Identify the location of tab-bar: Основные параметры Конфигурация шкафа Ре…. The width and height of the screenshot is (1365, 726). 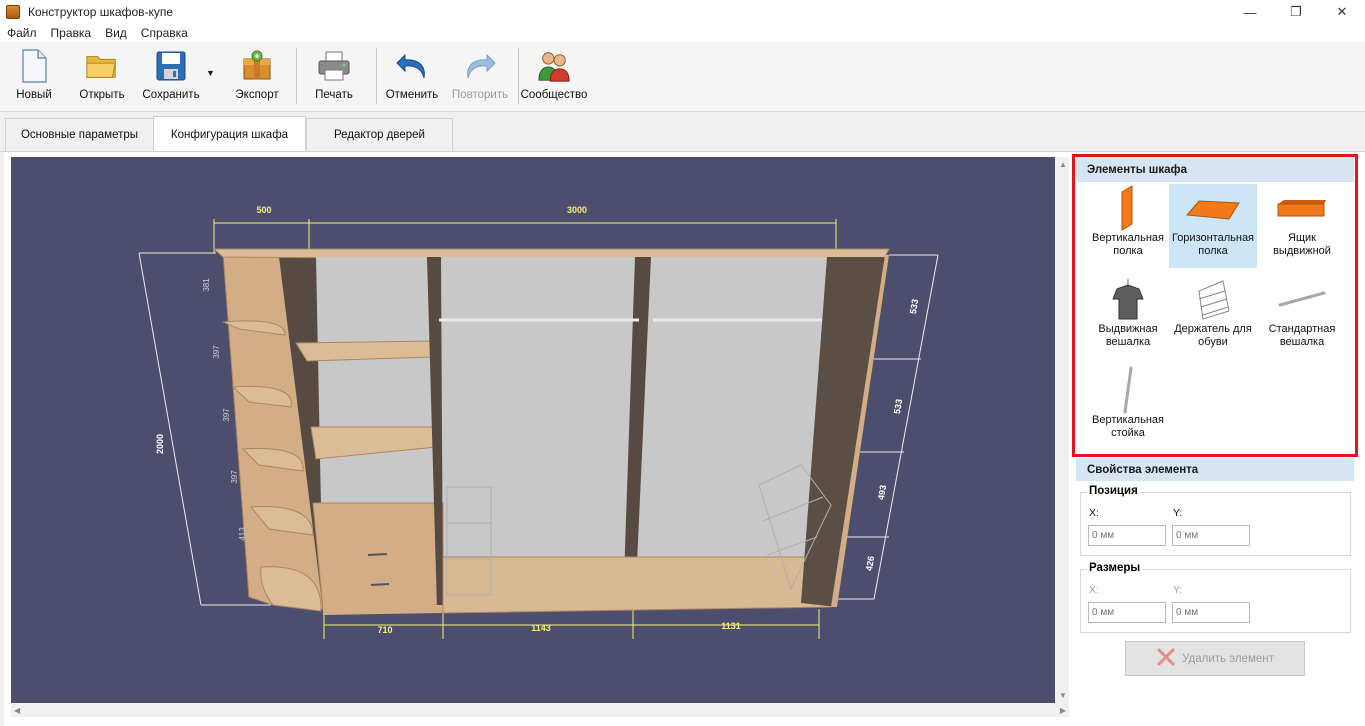
(682, 132).